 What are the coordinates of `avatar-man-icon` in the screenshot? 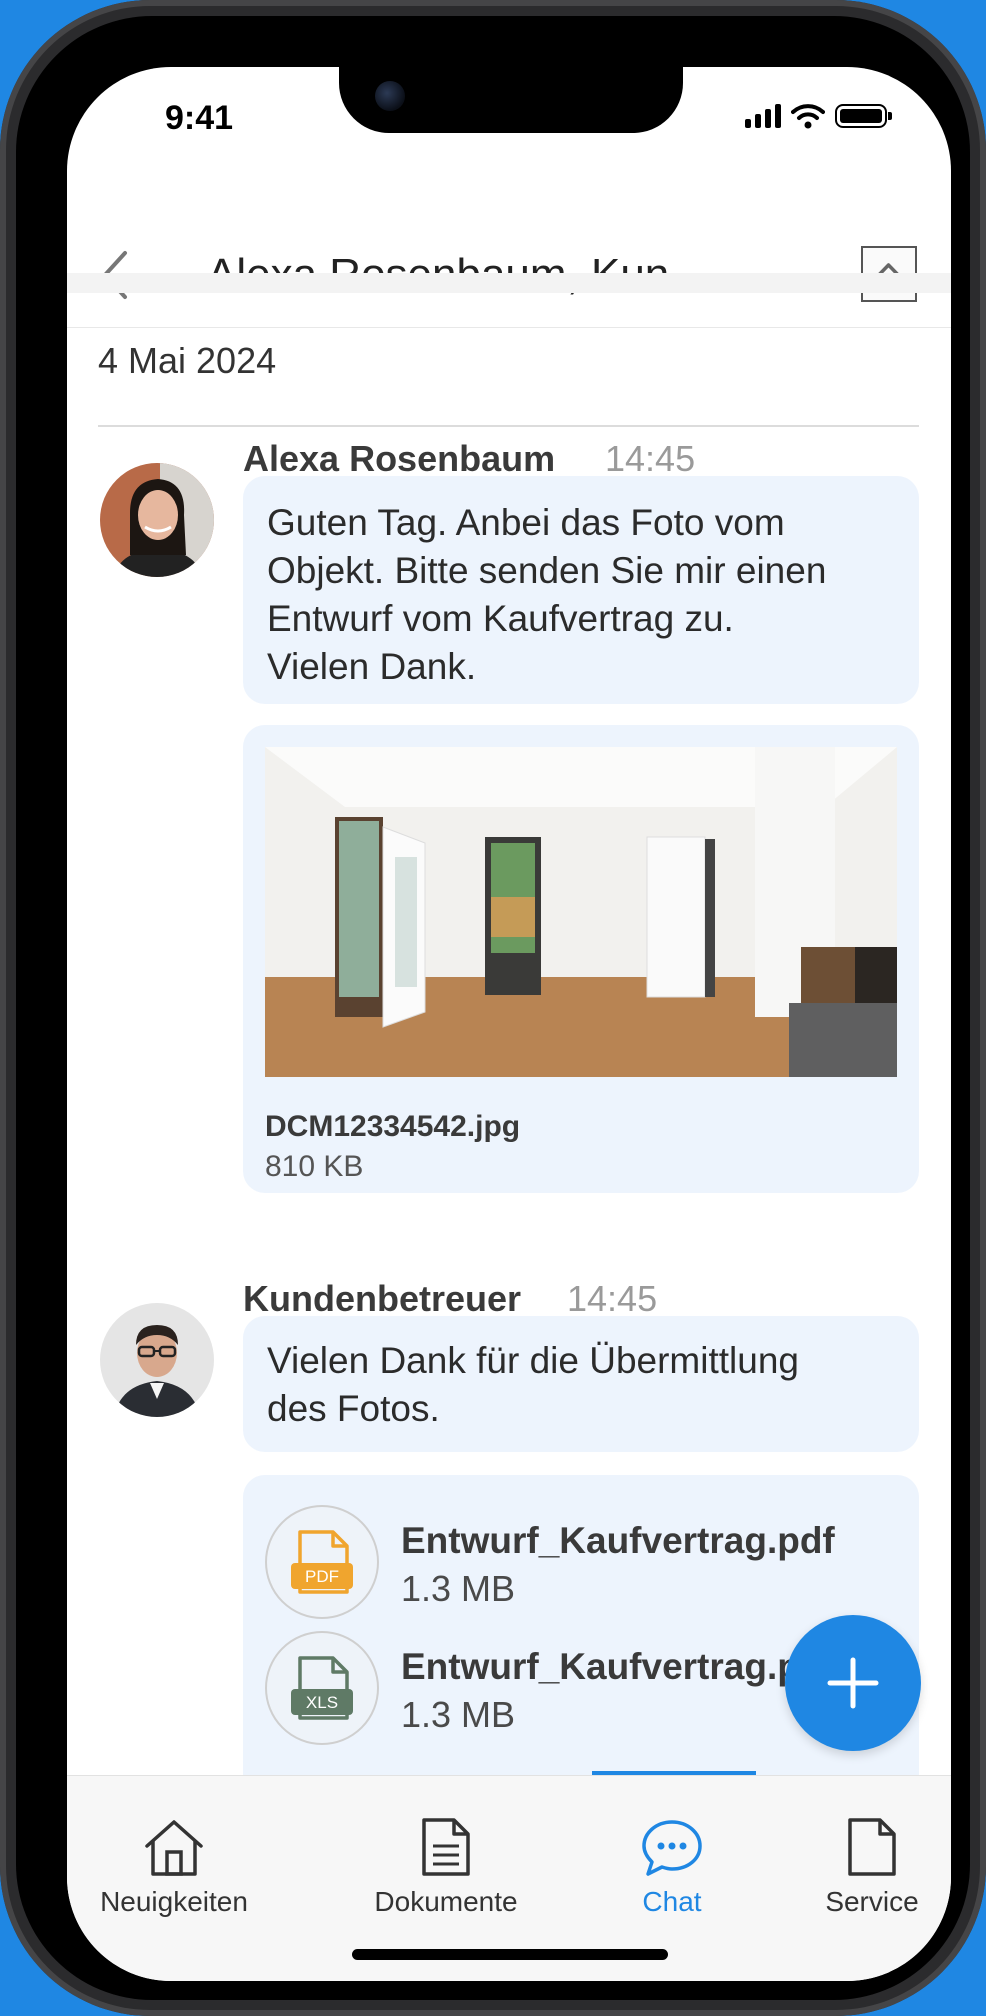 It's located at (157, 1360).